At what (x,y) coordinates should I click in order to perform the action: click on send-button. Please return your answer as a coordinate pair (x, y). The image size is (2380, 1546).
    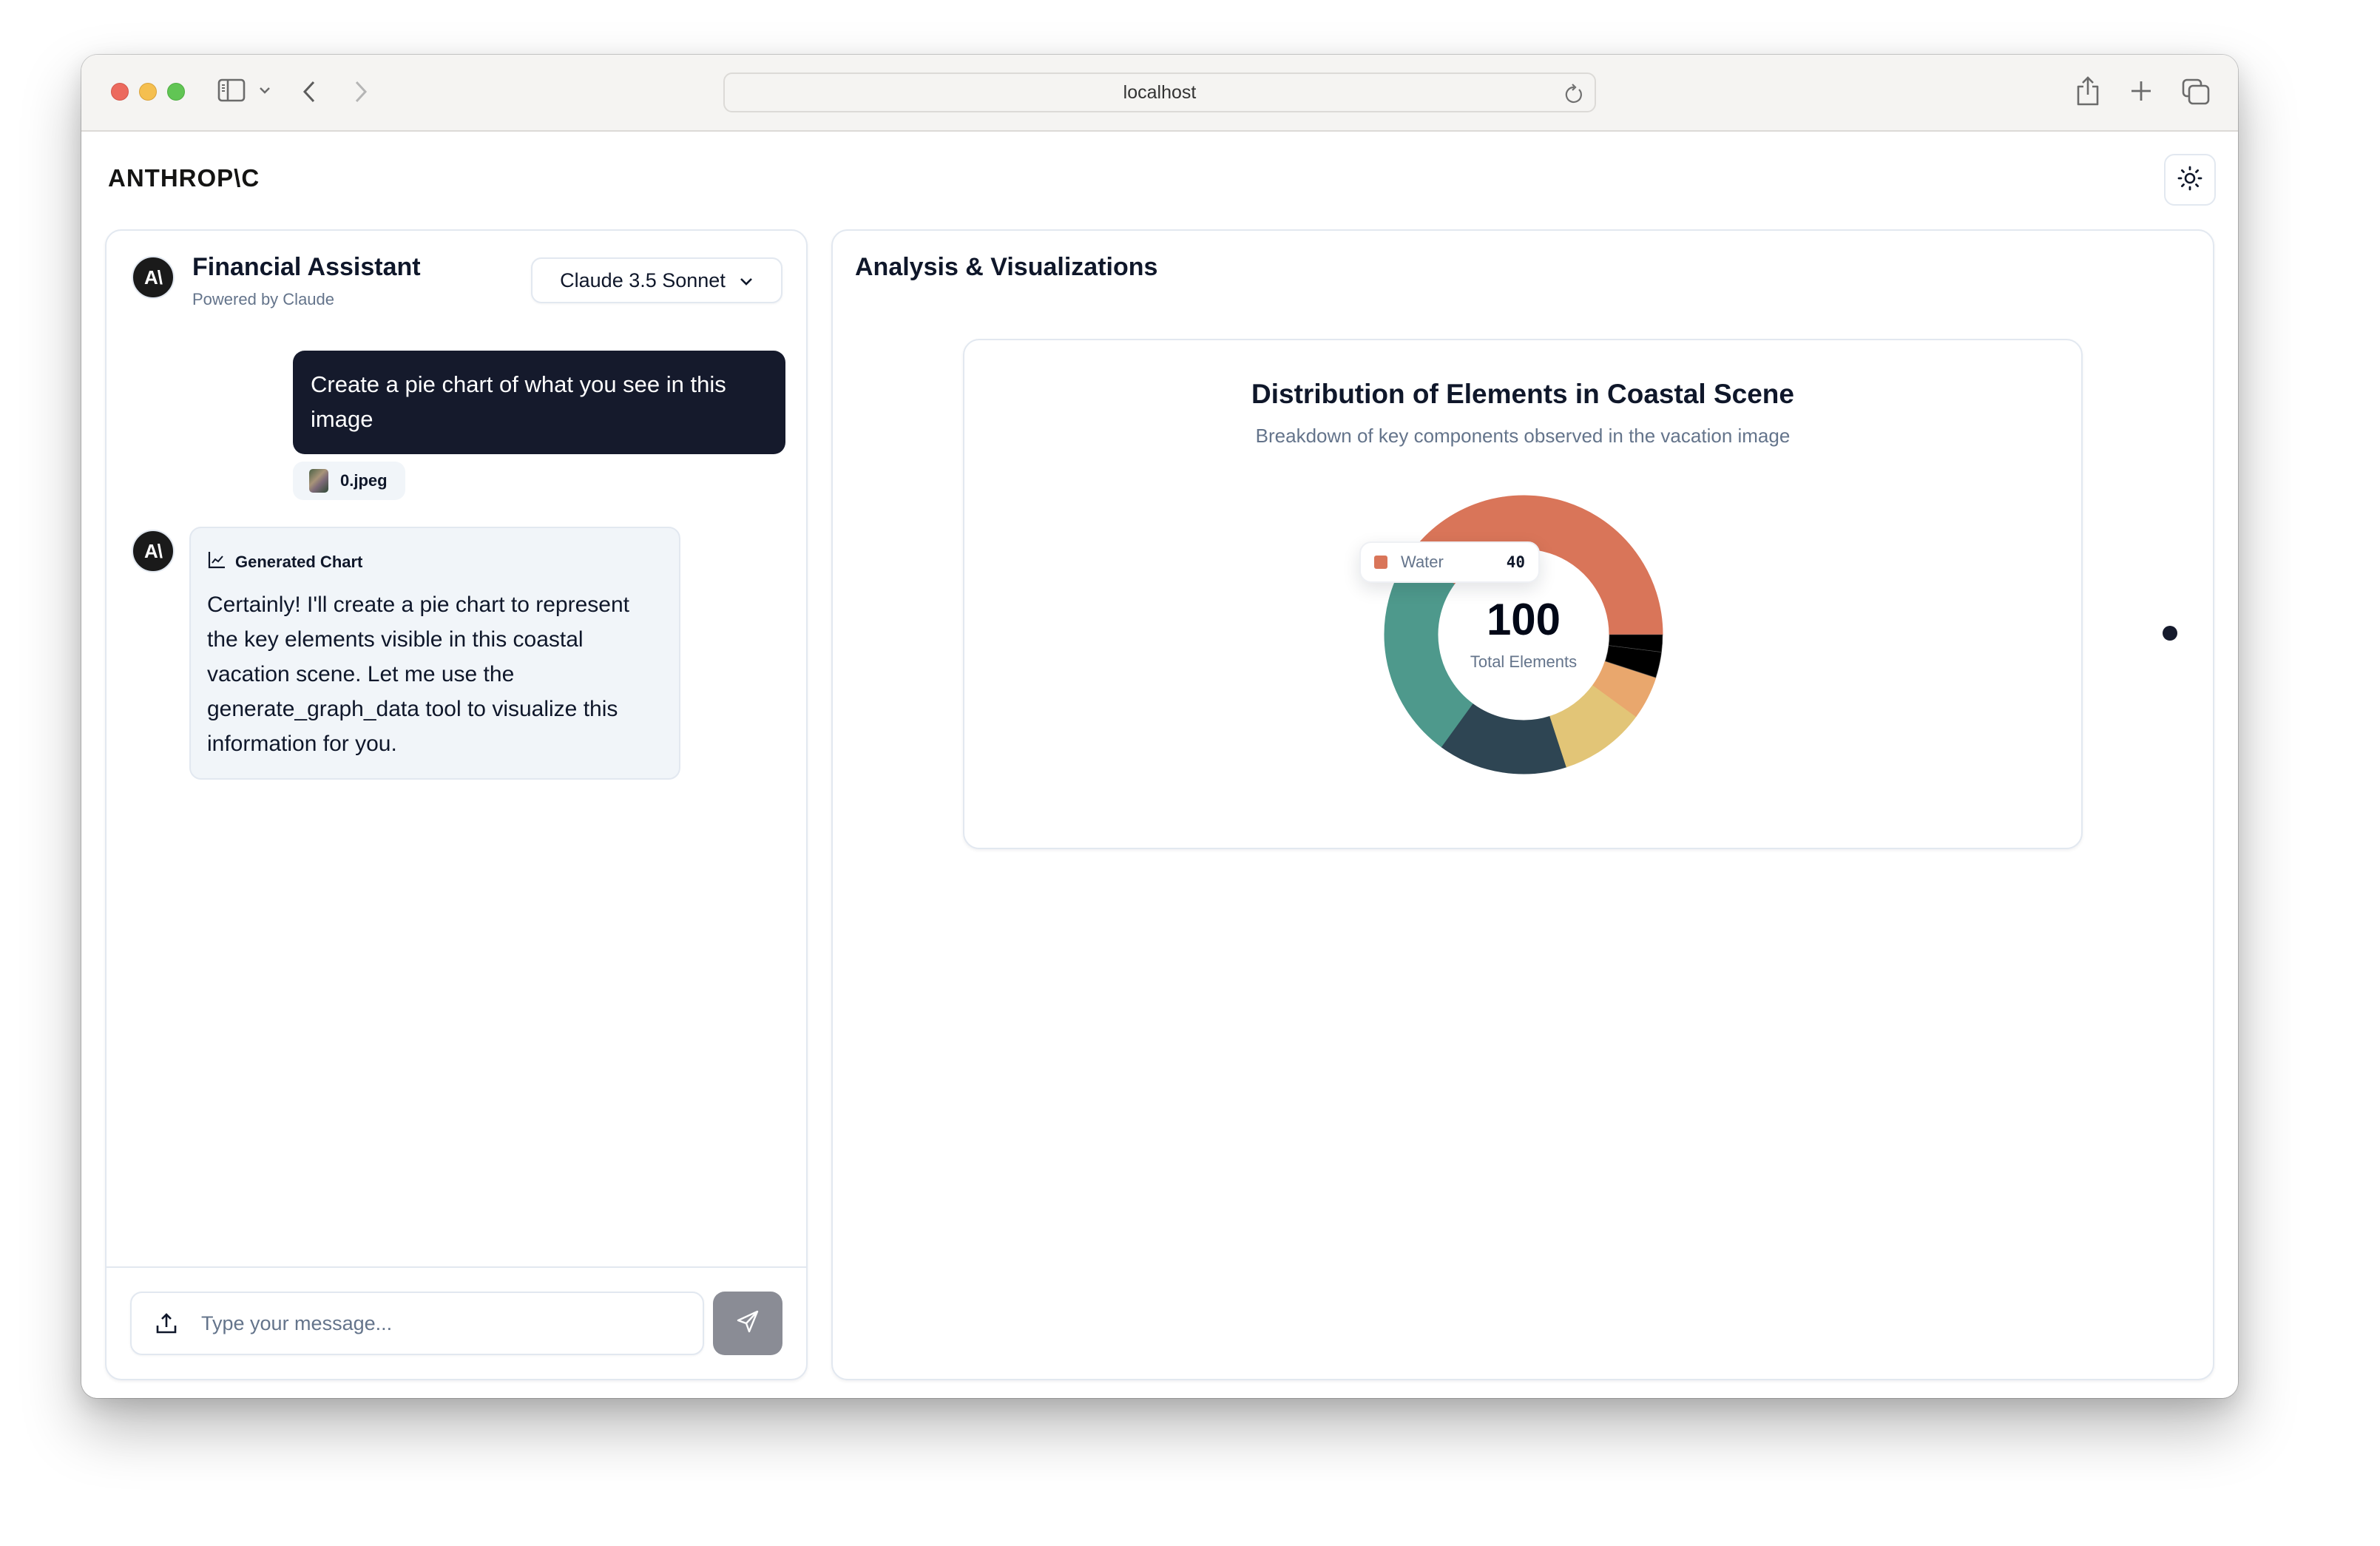
    Looking at the image, I should click on (748, 1324).